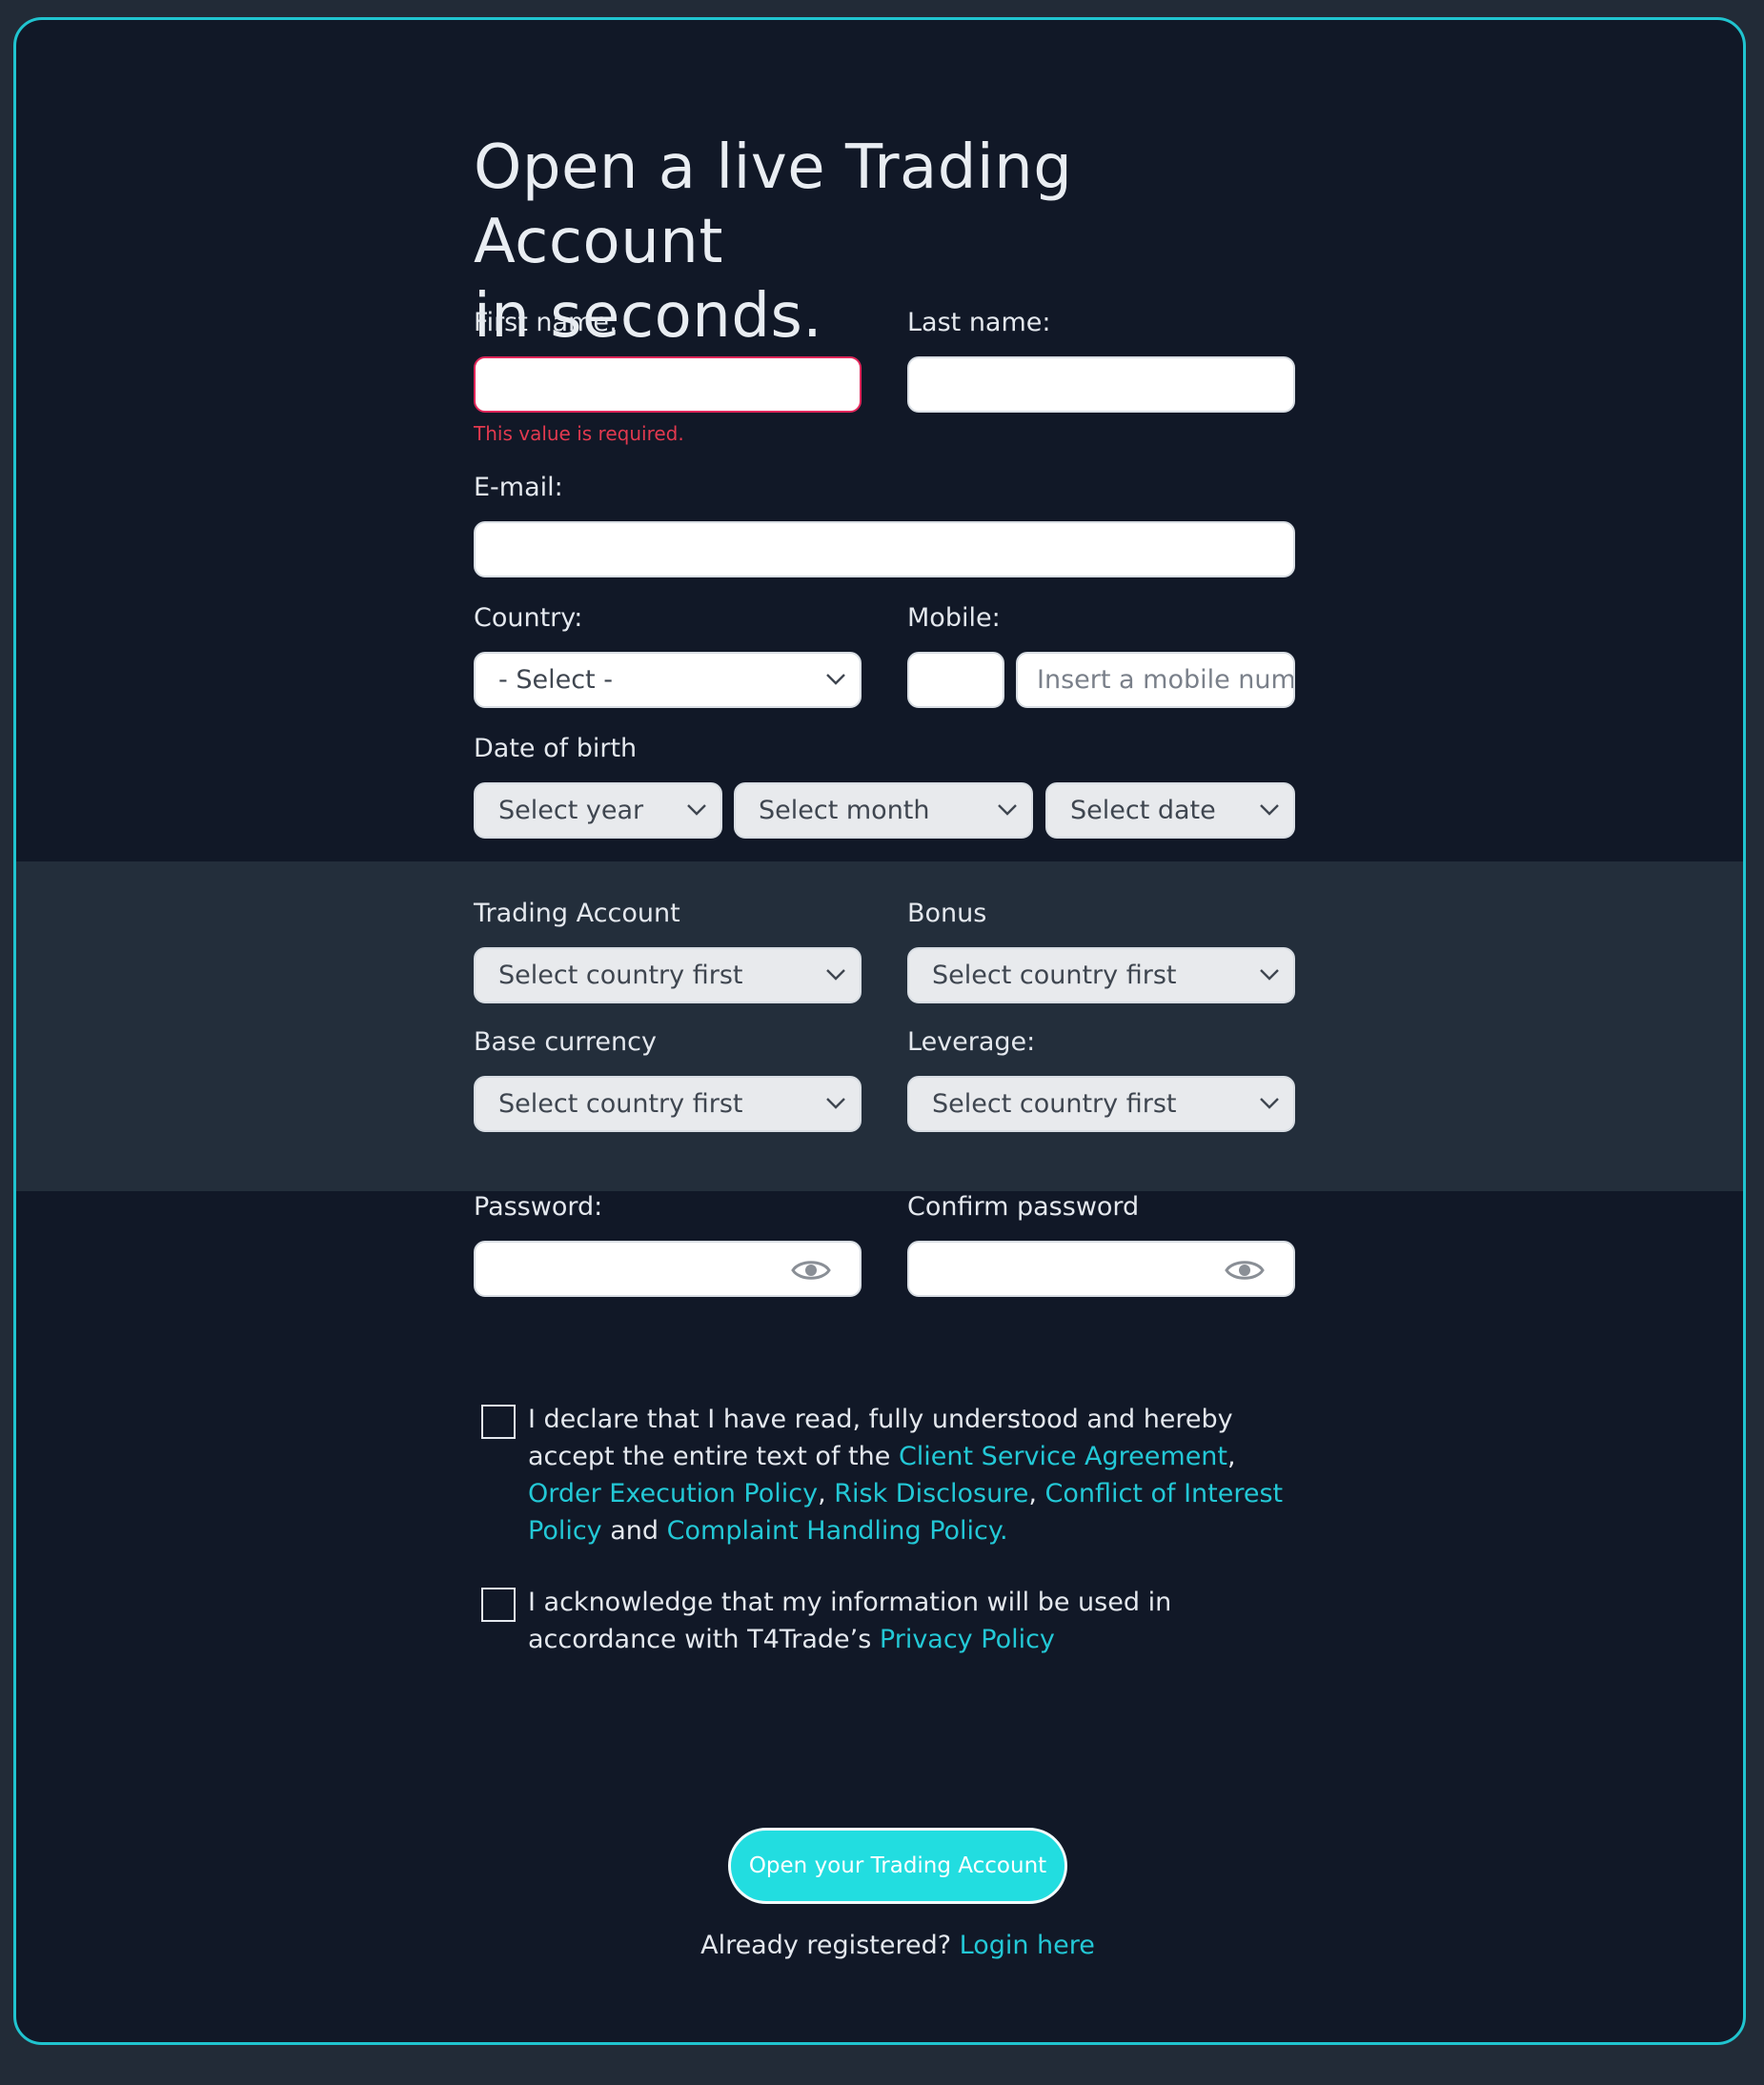 This screenshot has height=2085, width=1764. I want to click on base-currency-label: Base currency, so click(566, 1042).